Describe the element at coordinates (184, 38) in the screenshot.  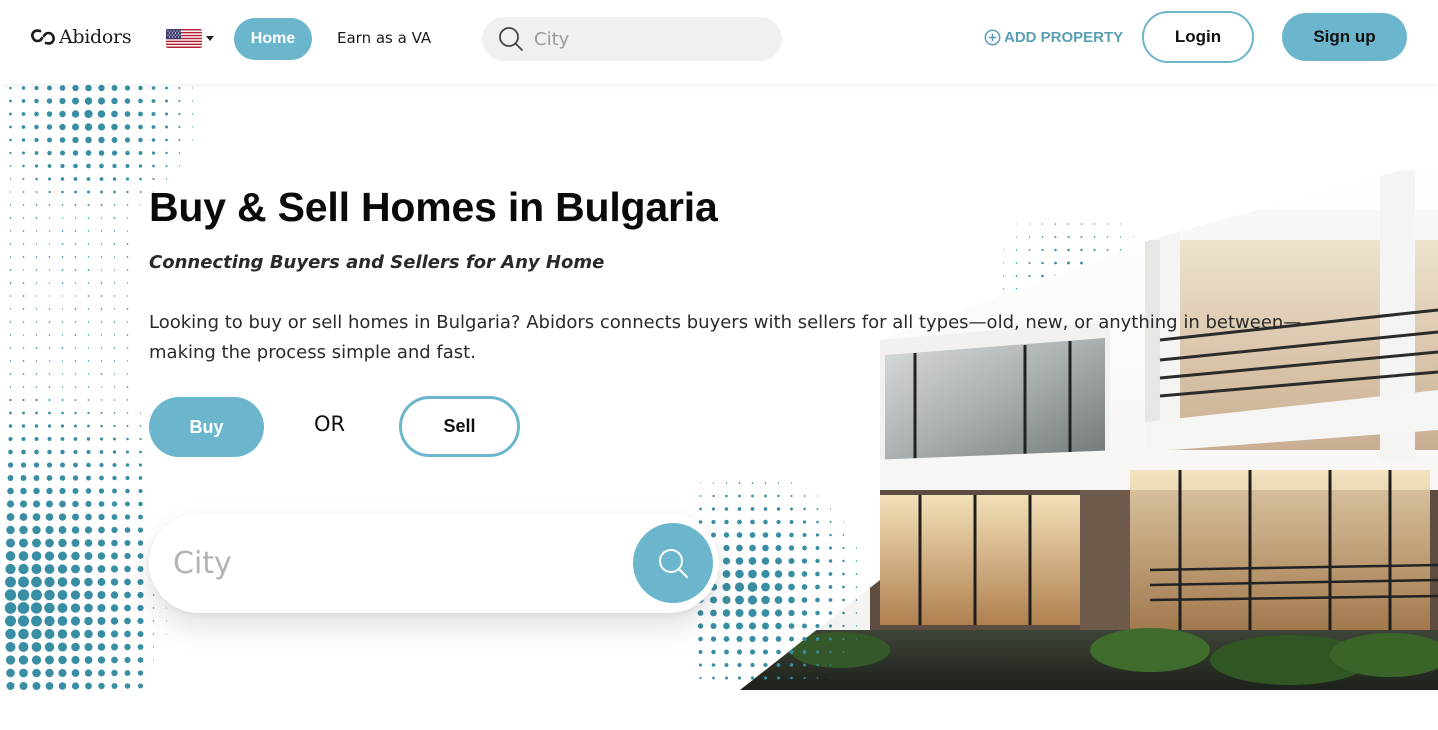
I see `us-flag-icon` at that location.